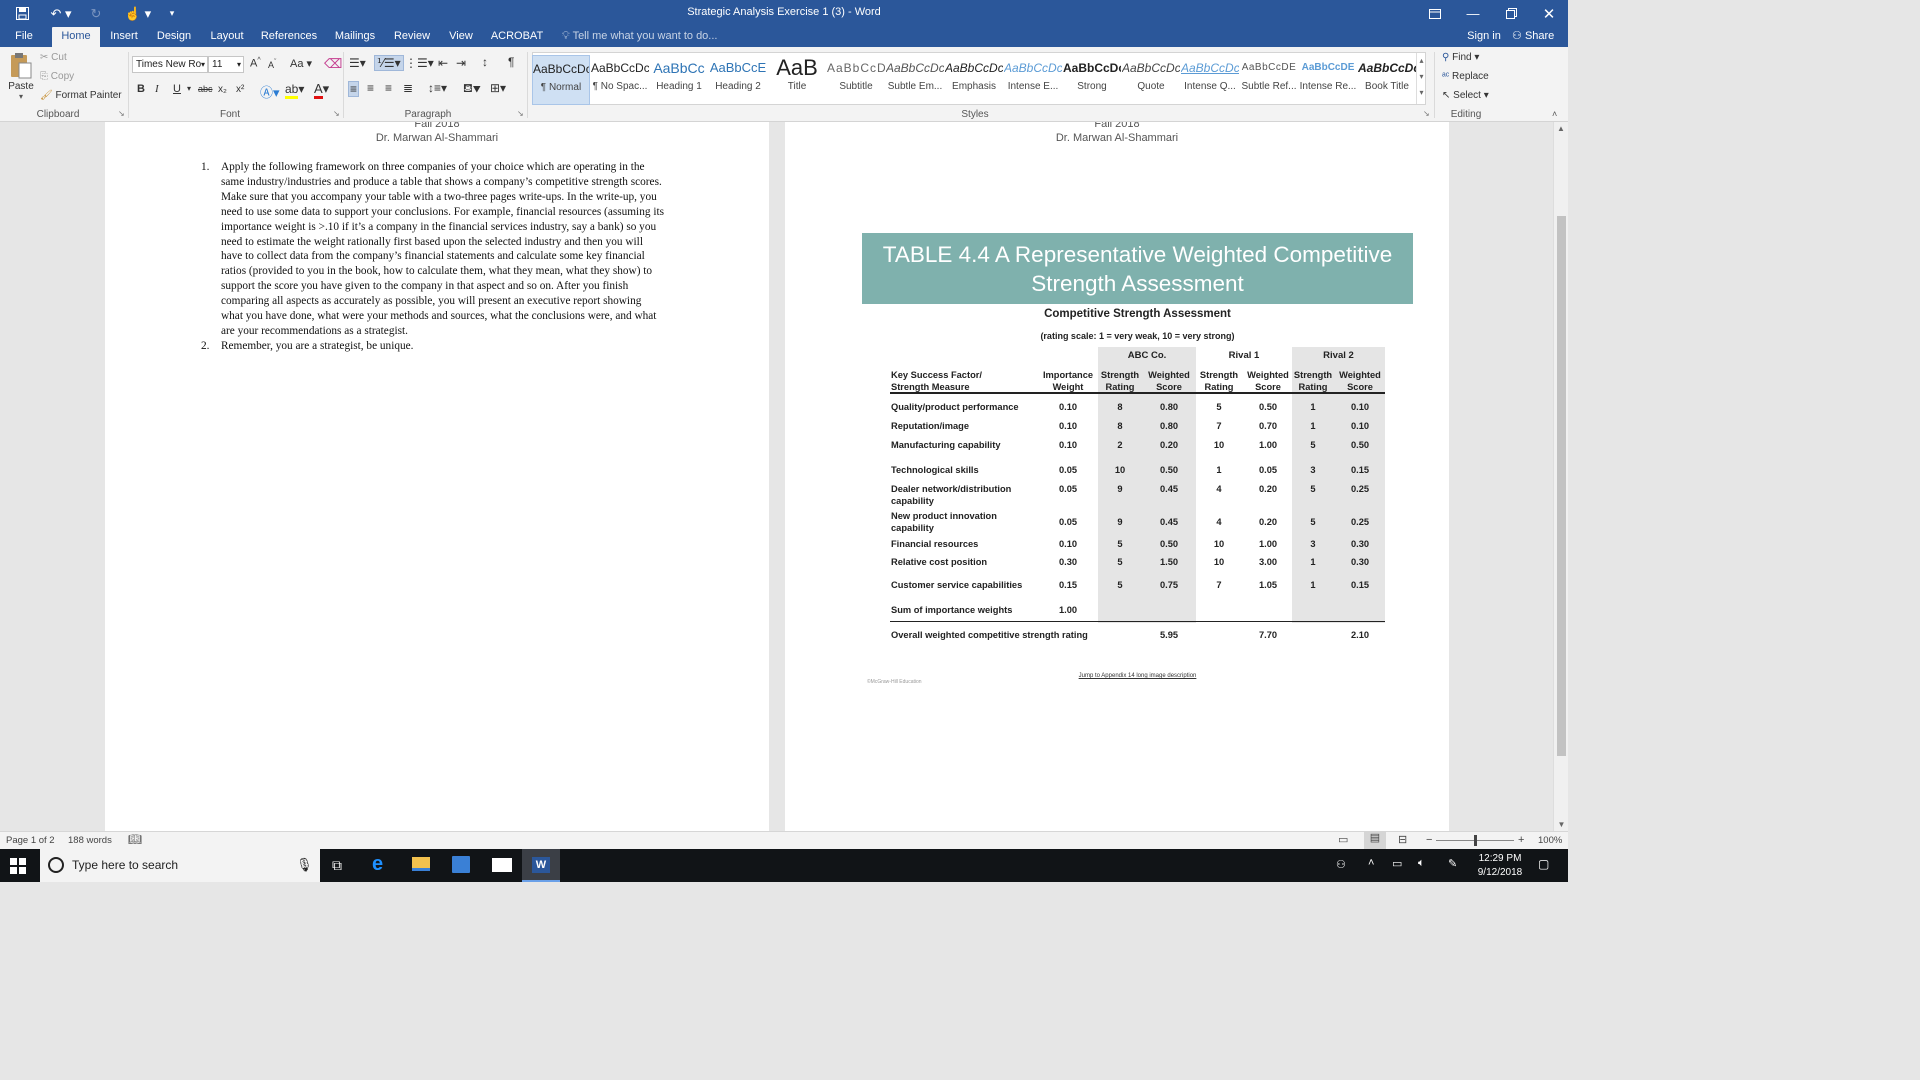 Image resolution: width=1920 pixels, height=1080 pixels. Describe the element at coordinates (333, 64) in the screenshot. I see `clear-formatting-icon: ⌫` at that location.